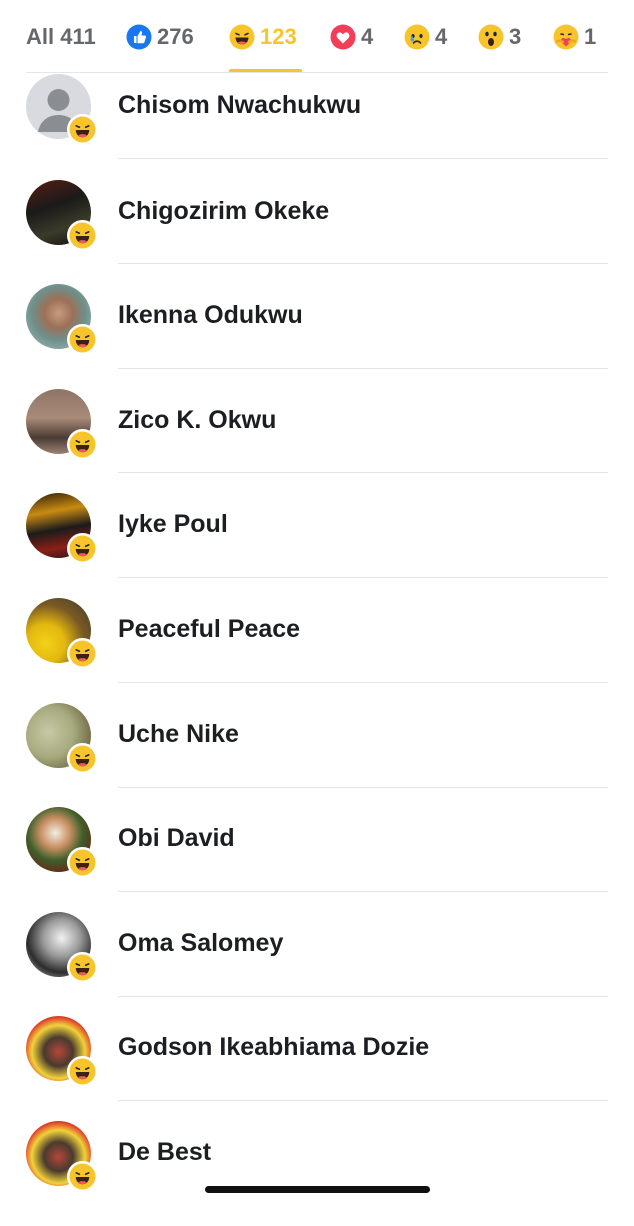 This screenshot has height=1226, width=634. Describe the element at coordinates (590, 36) in the screenshot. I see `tab-care-label: 1` at that location.